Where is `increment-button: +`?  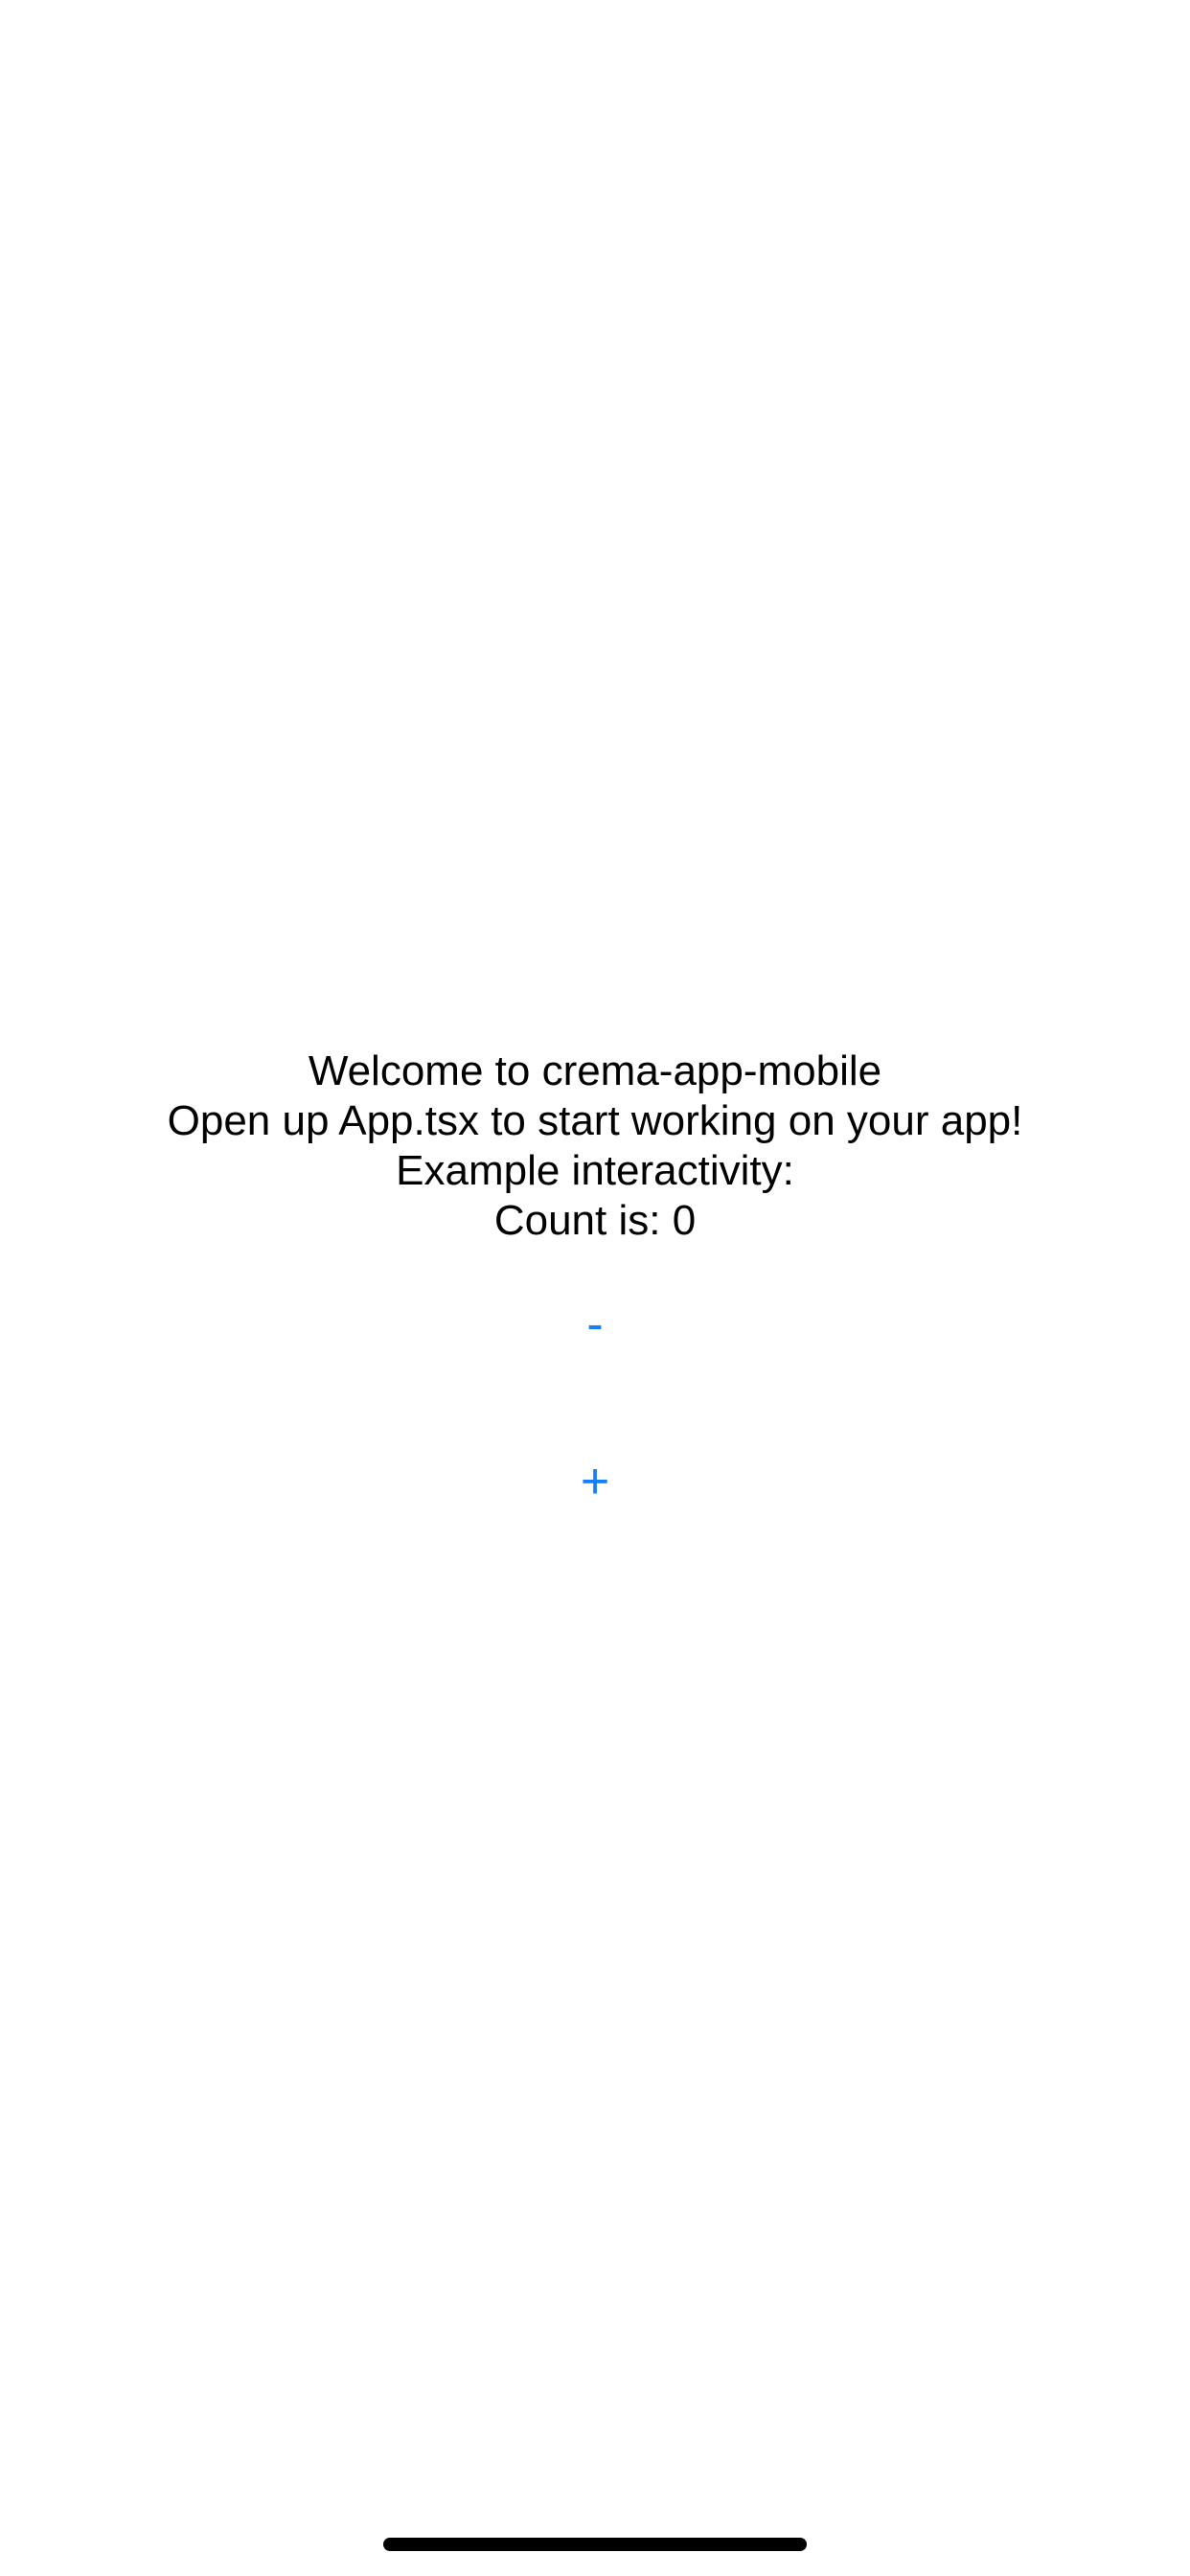
increment-button: + is located at coordinates (595, 1482).